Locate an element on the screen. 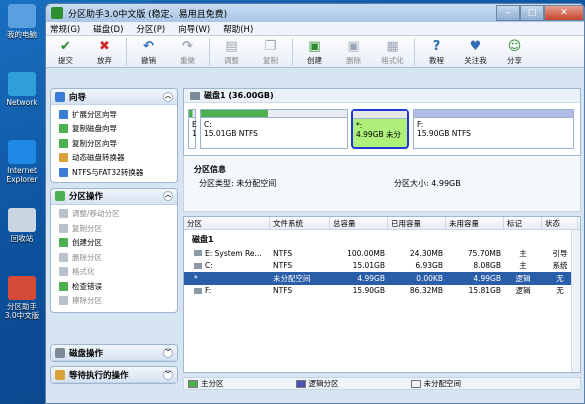  toolbar-button-discard: ✖ 放弃 is located at coordinates (104, 52).